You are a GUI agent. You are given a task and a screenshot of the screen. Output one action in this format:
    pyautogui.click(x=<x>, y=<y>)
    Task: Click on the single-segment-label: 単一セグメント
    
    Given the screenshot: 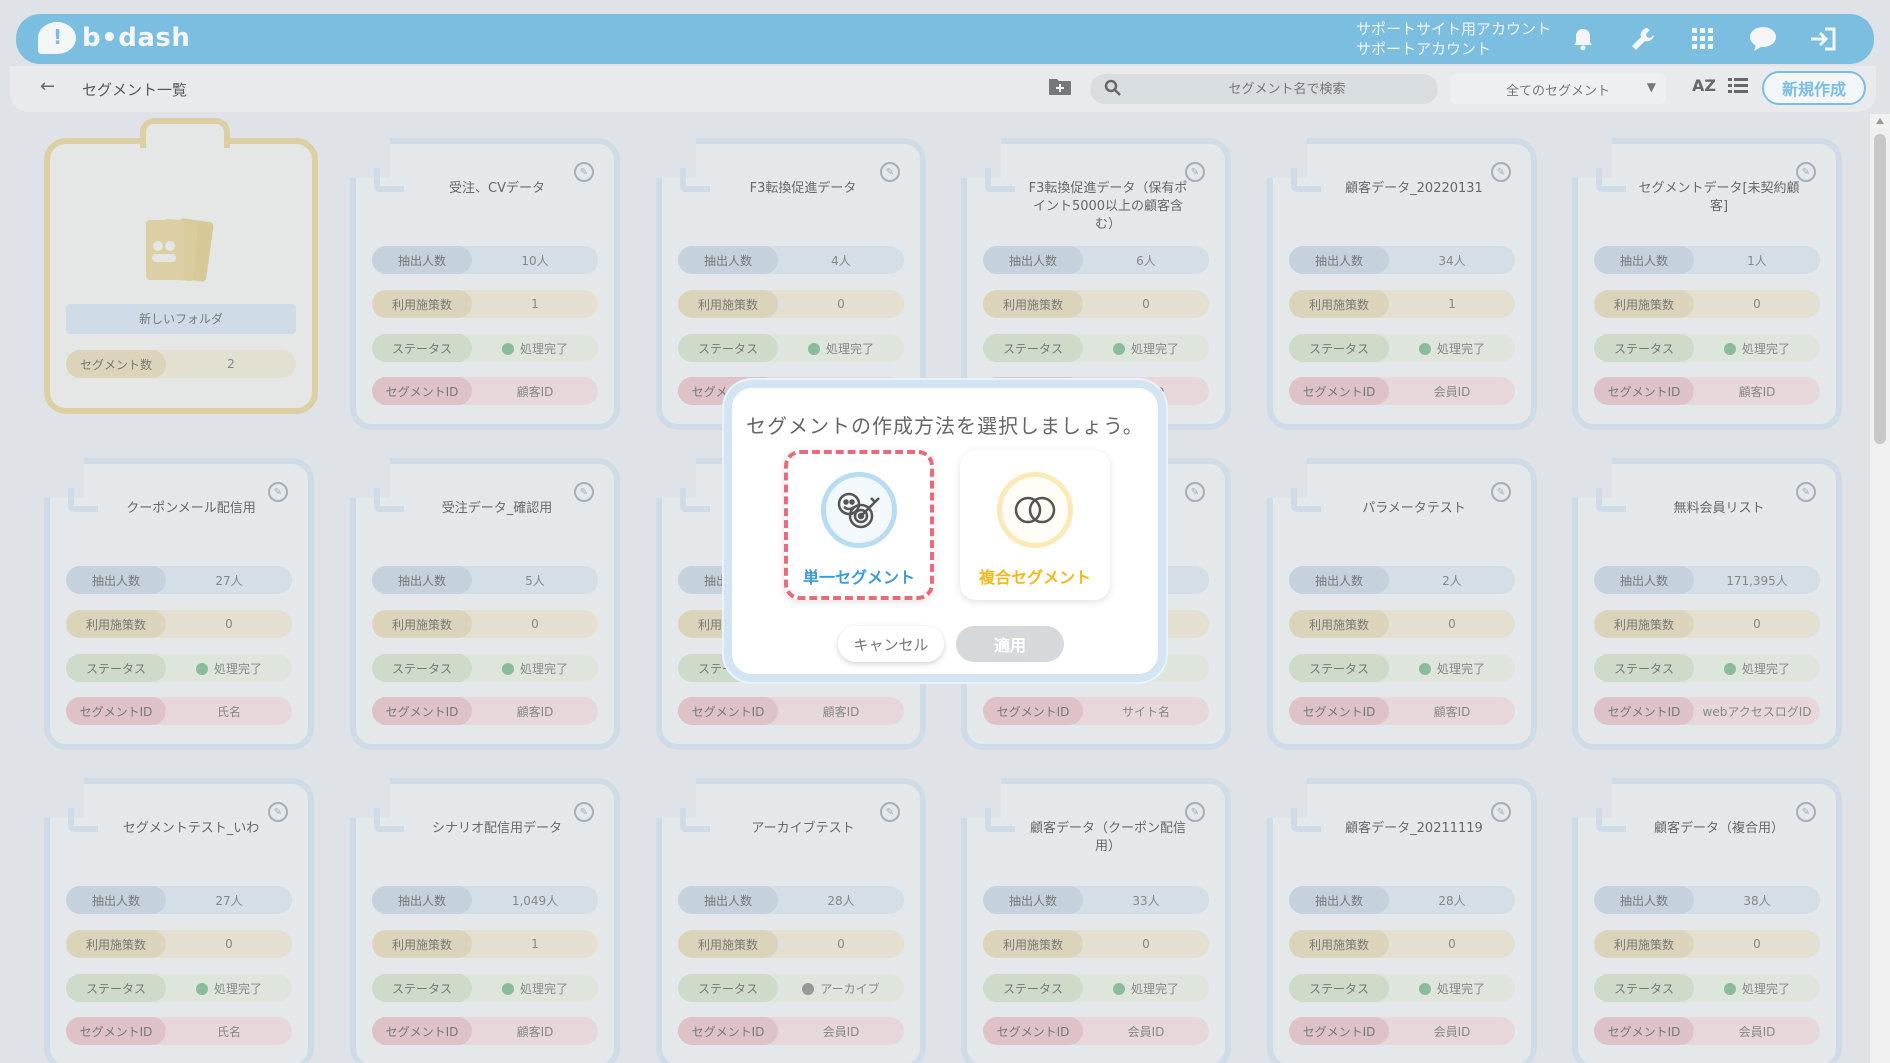 What is the action you would take?
    pyautogui.click(x=858, y=577)
    